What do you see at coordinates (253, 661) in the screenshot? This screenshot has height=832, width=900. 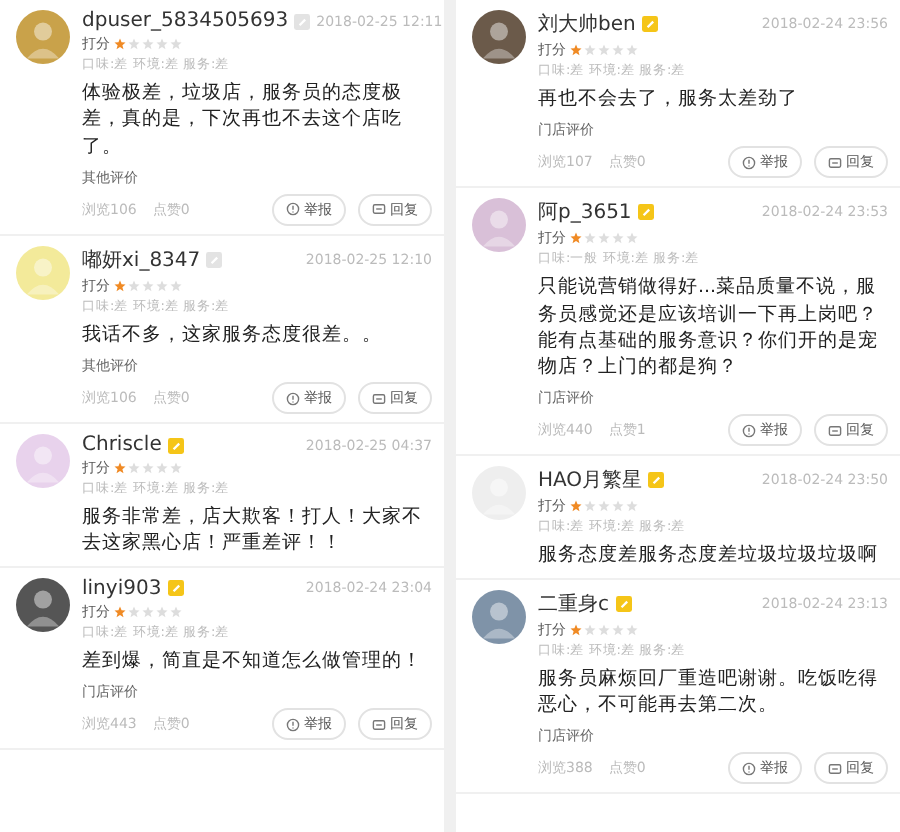 I see `review-text: 差到爆，简直是不知道怎么做管理的！` at bounding box center [253, 661].